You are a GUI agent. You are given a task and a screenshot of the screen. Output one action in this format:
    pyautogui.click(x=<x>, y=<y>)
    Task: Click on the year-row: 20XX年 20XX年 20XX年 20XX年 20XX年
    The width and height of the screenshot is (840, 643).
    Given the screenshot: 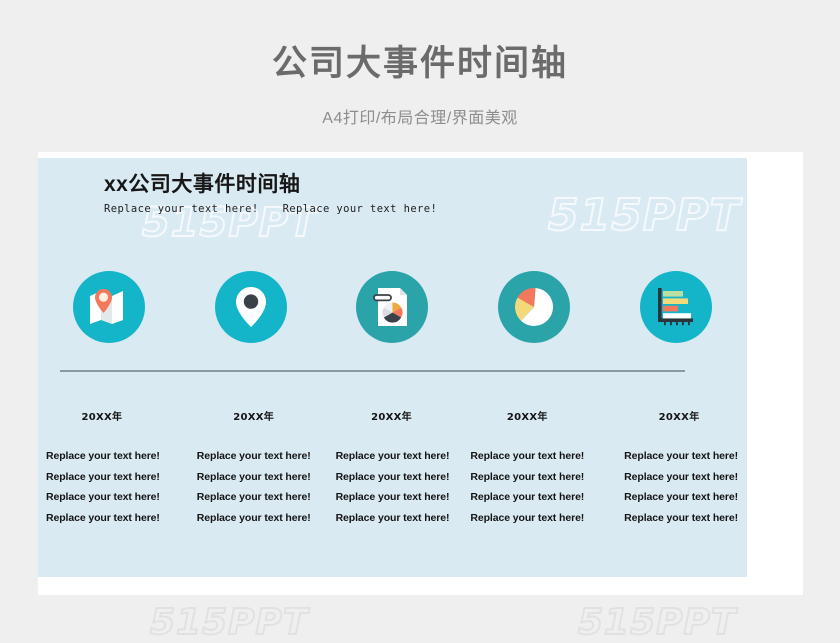 What is the action you would take?
    pyautogui.click(x=392, y=415)
    